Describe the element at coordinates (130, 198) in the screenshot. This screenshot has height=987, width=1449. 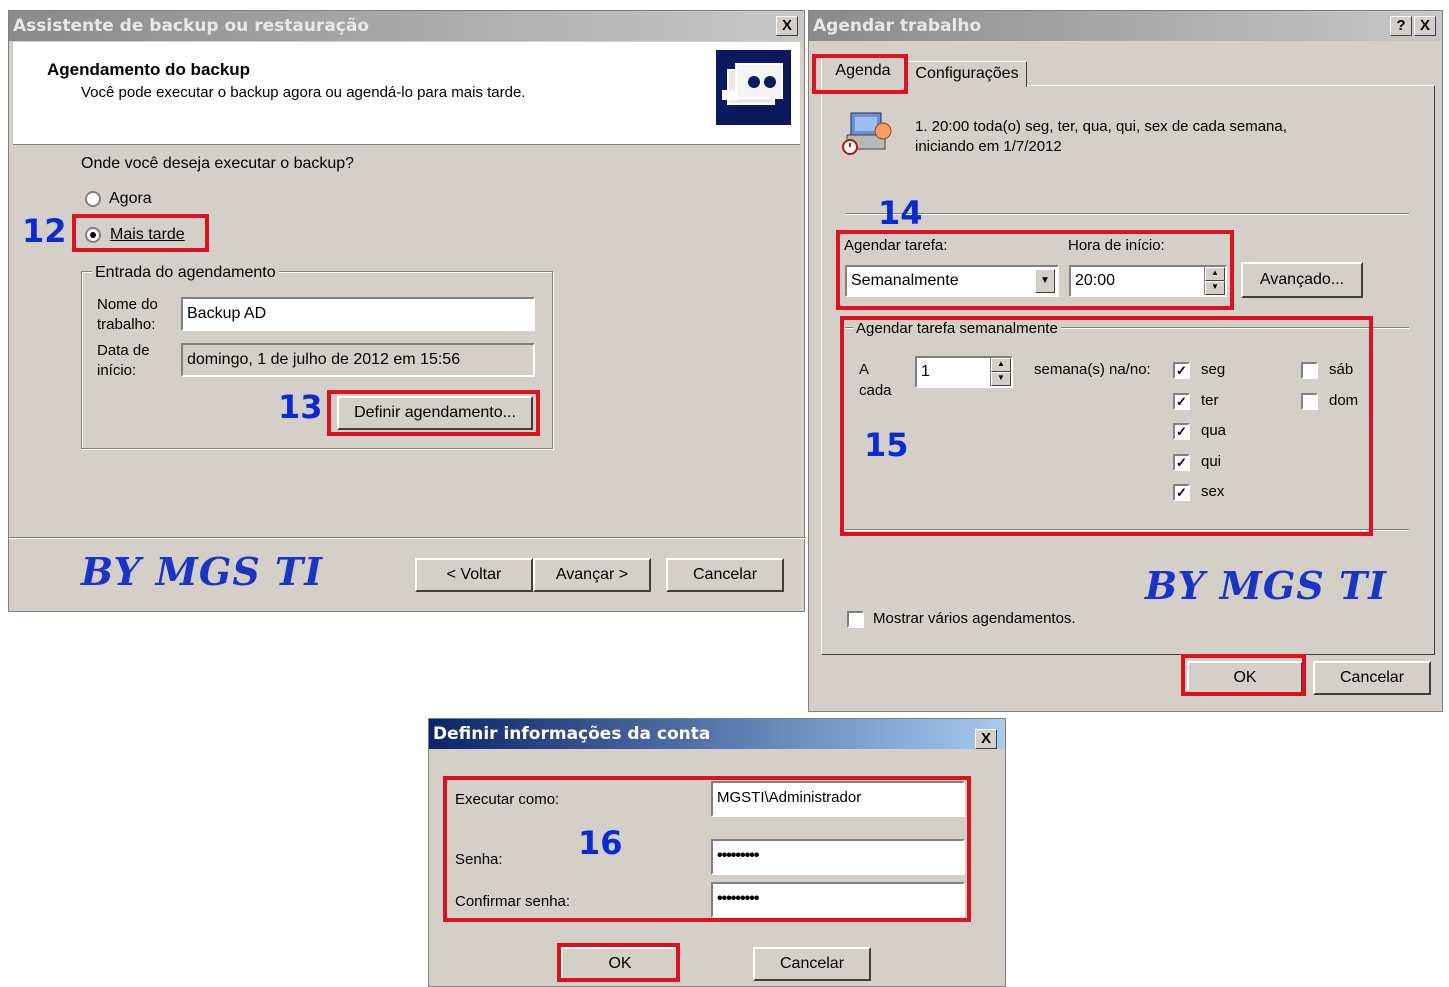
I see `radio-now-label: Agora` at that location.